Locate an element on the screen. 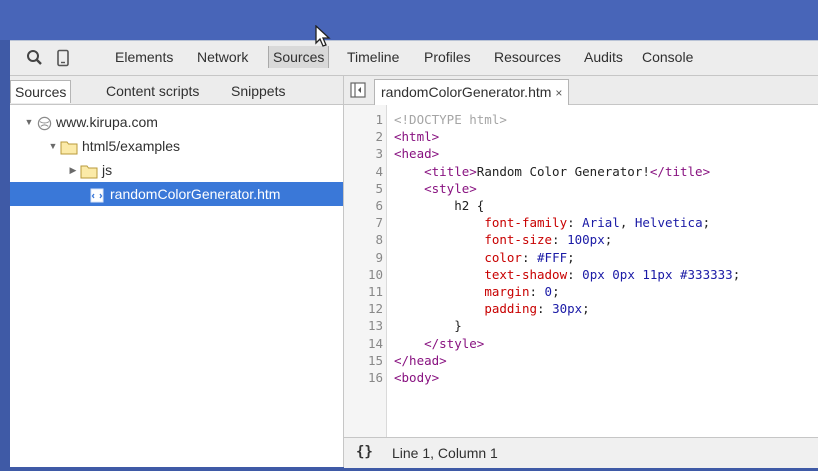 This screenshot has height=471, width=818. code-text: padding: 30px; is located at coordinates (492, 308).